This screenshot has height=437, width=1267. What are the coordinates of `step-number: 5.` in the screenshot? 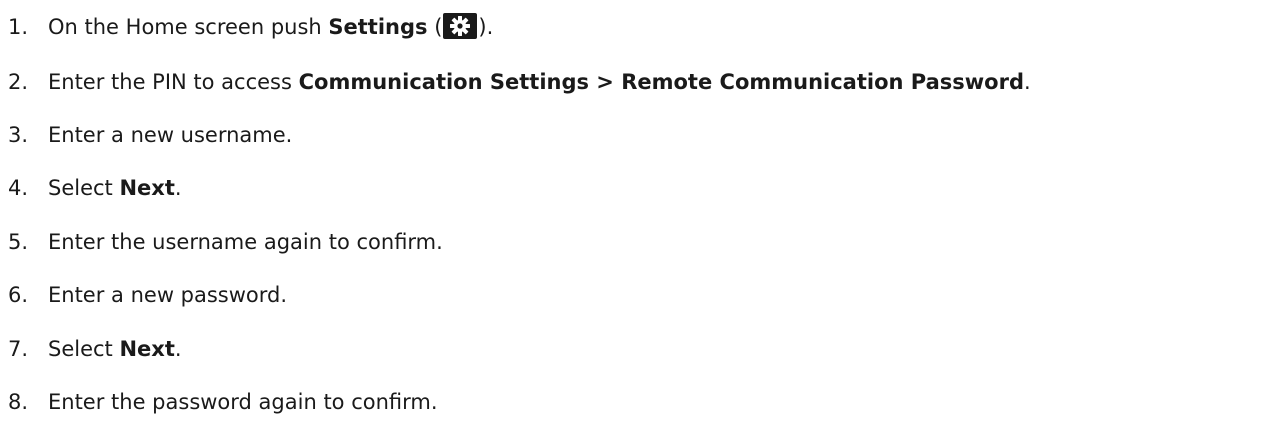 It's located at (18, 242).